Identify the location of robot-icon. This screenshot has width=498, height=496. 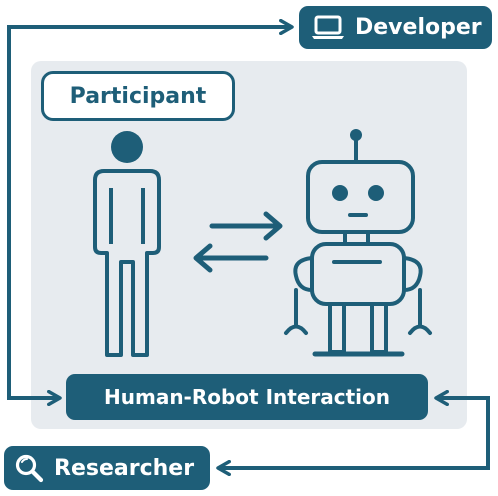
(358, 243).